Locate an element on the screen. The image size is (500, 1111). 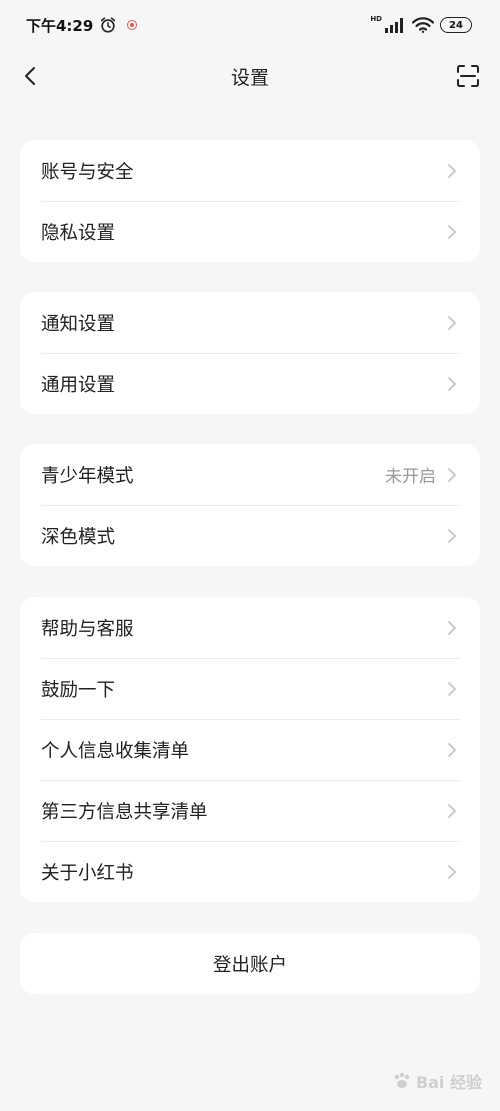
settings-item-label: 帮助与客服 is located at coordinates (87, 629).